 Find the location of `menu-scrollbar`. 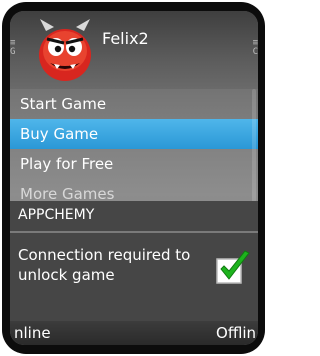

menu-scrollbar is located at coordinates (254, 149).